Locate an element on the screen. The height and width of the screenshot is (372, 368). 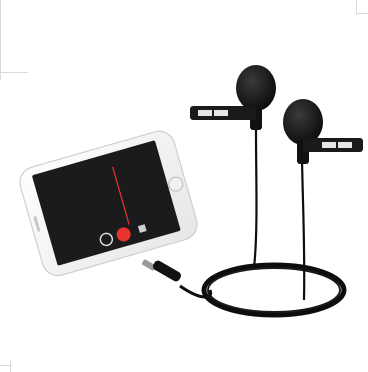
mic-cables is located at coordinates (279, 215).